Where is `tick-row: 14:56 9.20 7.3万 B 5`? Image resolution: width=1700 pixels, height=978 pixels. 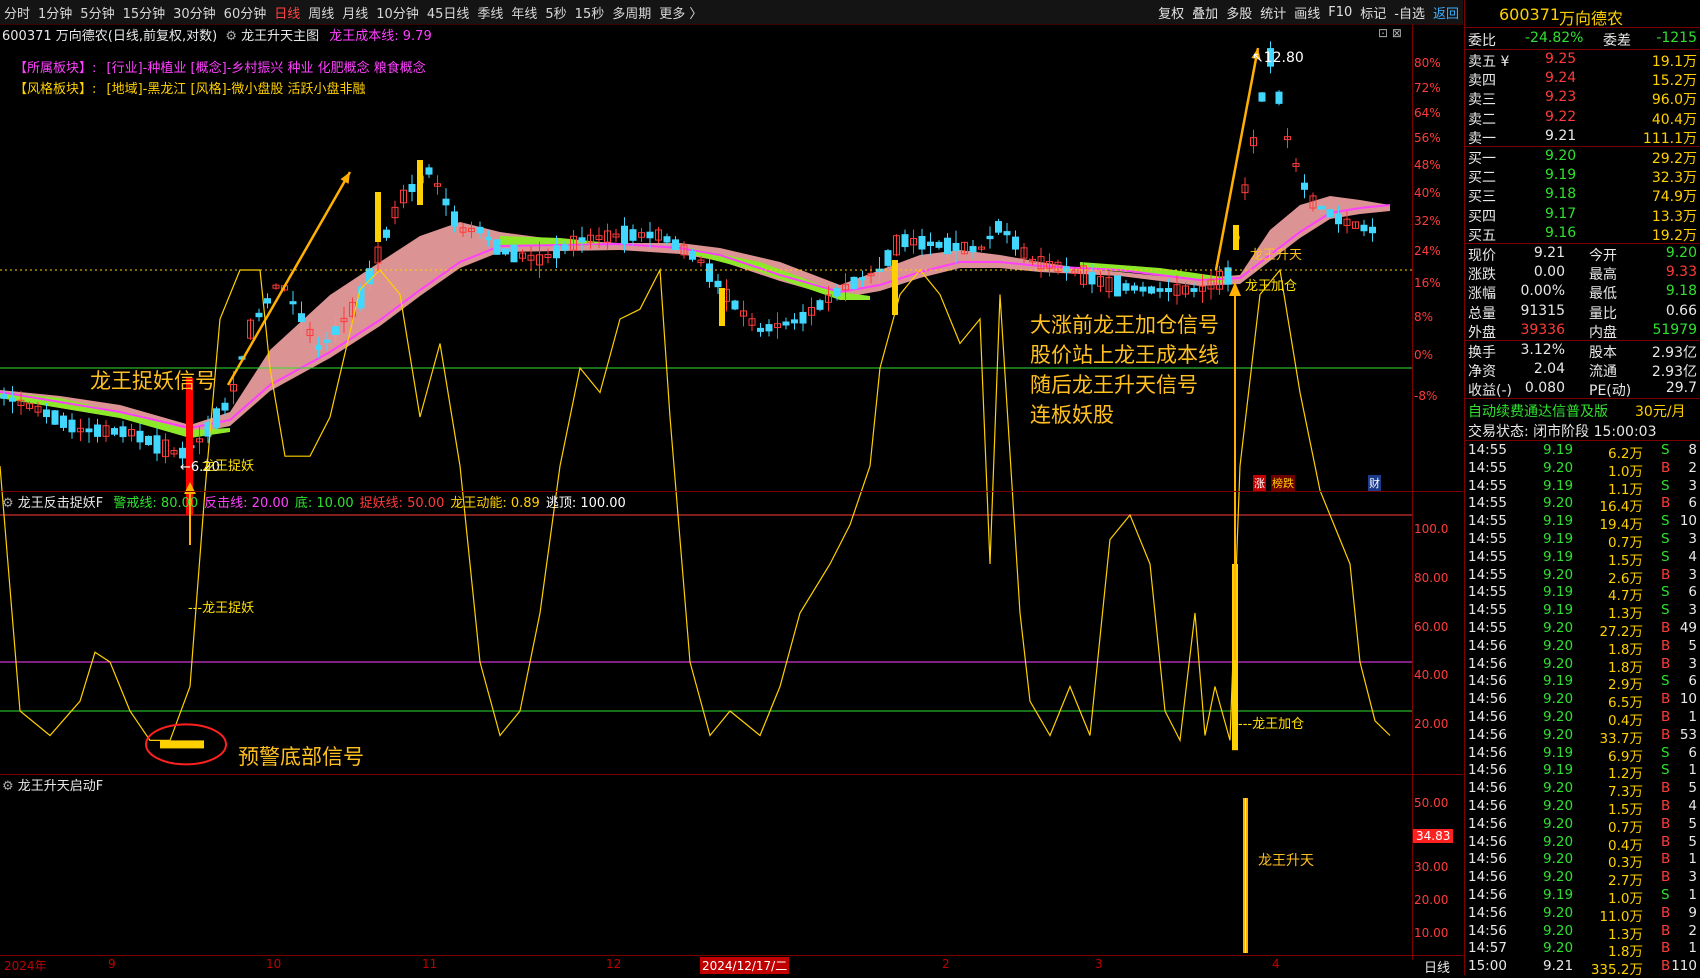 tick-row: 14:56 9.20 7.3万 B 5 is located at coordinates (1582, 790).